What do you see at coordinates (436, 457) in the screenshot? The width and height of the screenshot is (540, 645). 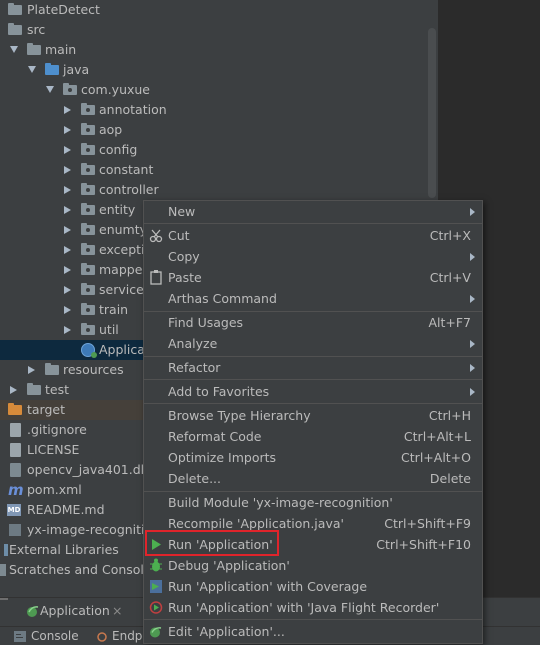 I see `menu-shortcut: Ctrl+Alt+O` at bounding box center [436, 457].